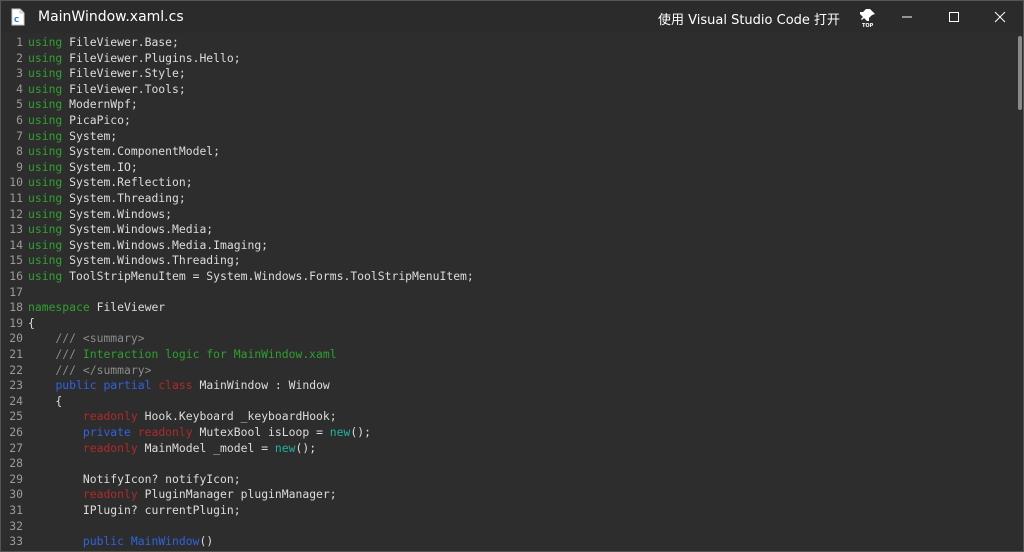 The image size is (1024, 552). I want to click on code-token: FileViewer.Plugins.Hello;, so click(151, 57).